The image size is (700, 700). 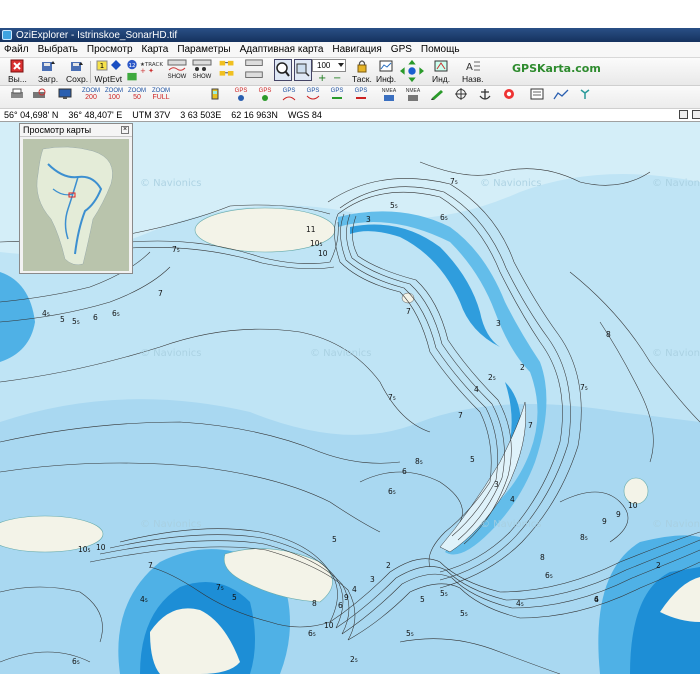 What do you see at coordinates (77, 72) in the screenshot?
I see `save-button: Сохр.` at bounding box center [77, 72].